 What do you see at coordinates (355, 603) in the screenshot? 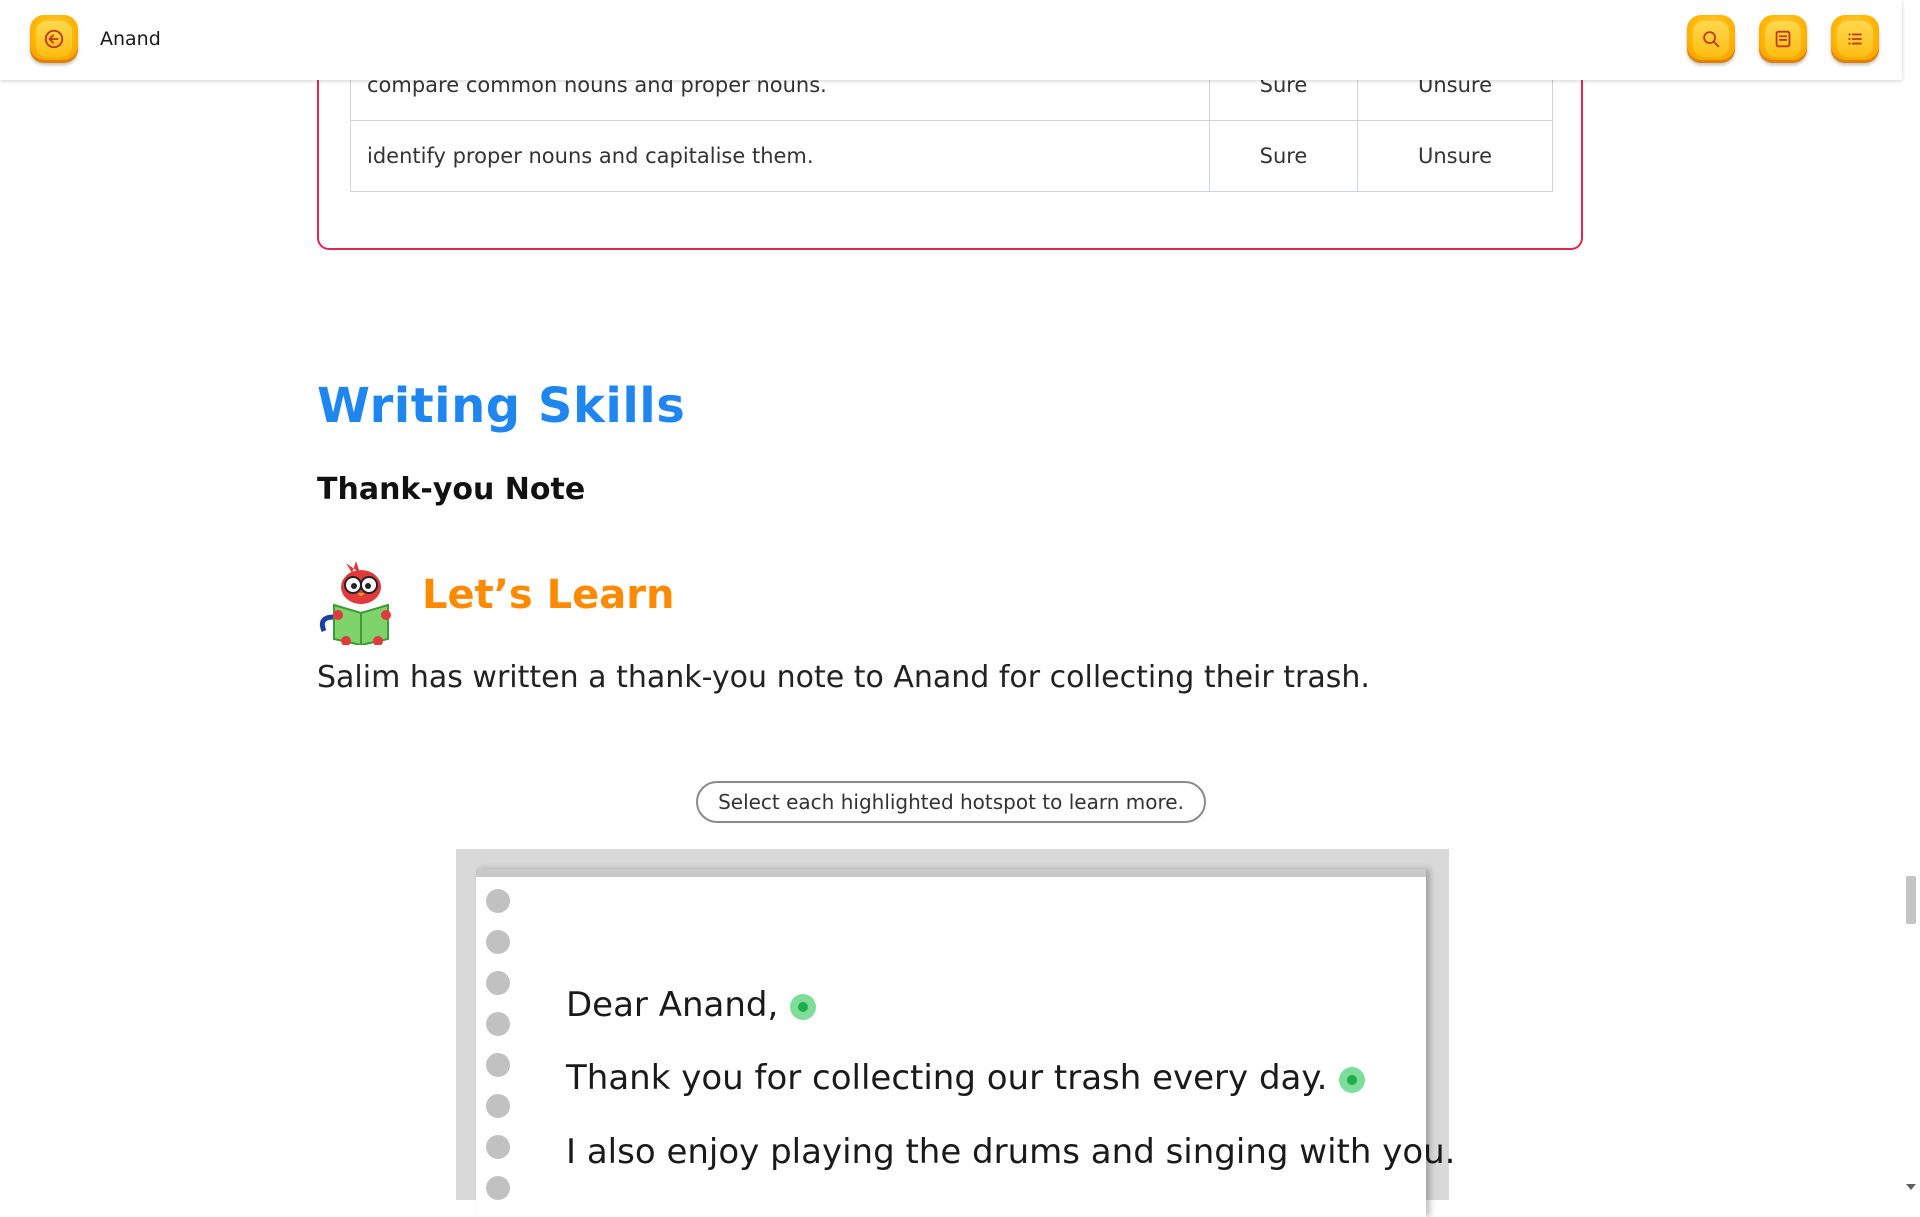
I see `reading-parrot-icon` at bounding box center [355, 603].